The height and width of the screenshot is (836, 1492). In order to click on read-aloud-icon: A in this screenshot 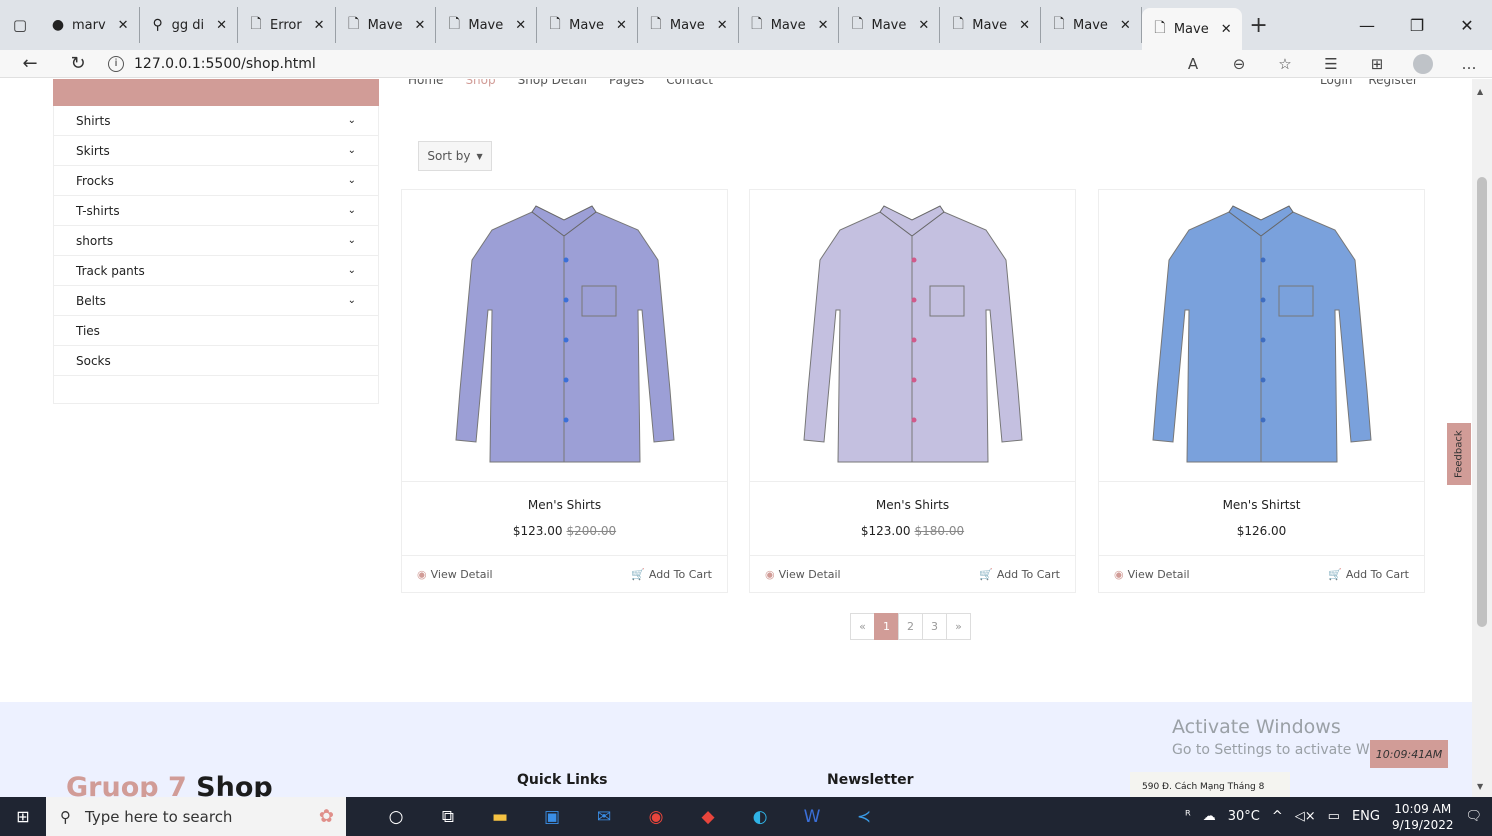, I will do `click(1193, 64)`.